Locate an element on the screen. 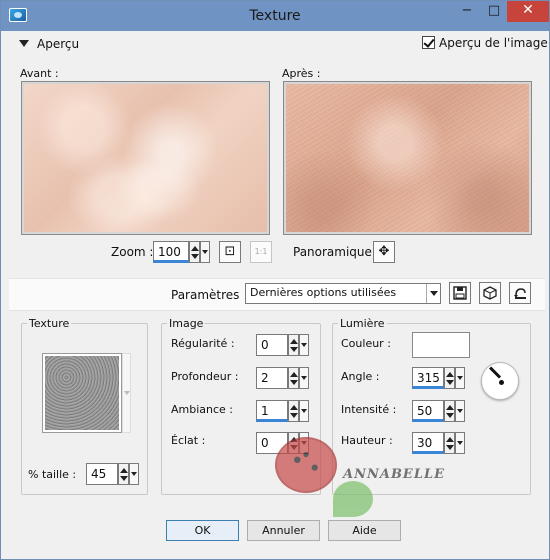  hauteur-spin-buttons is located at coordinates (449, 443).